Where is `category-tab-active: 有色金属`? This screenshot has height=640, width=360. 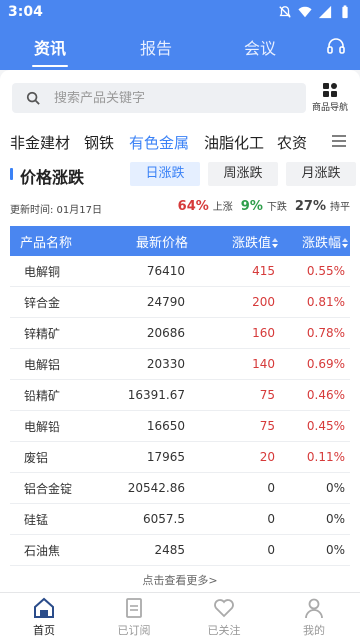 category-tab-active: 有色金属 is located at coordinates (159, 142).